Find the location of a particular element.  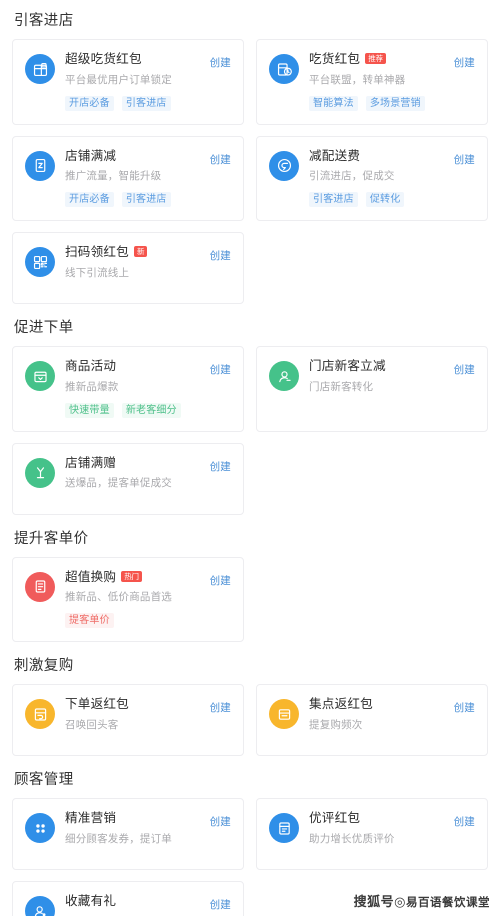

delivery-scooter-icon is located at coordinates (284, 165).